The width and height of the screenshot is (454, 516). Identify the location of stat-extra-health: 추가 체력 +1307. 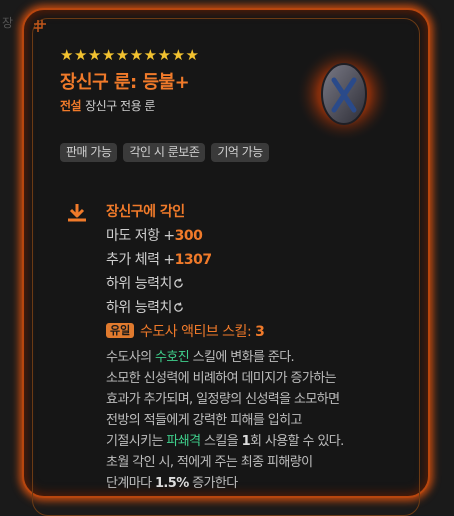
(159, 260).